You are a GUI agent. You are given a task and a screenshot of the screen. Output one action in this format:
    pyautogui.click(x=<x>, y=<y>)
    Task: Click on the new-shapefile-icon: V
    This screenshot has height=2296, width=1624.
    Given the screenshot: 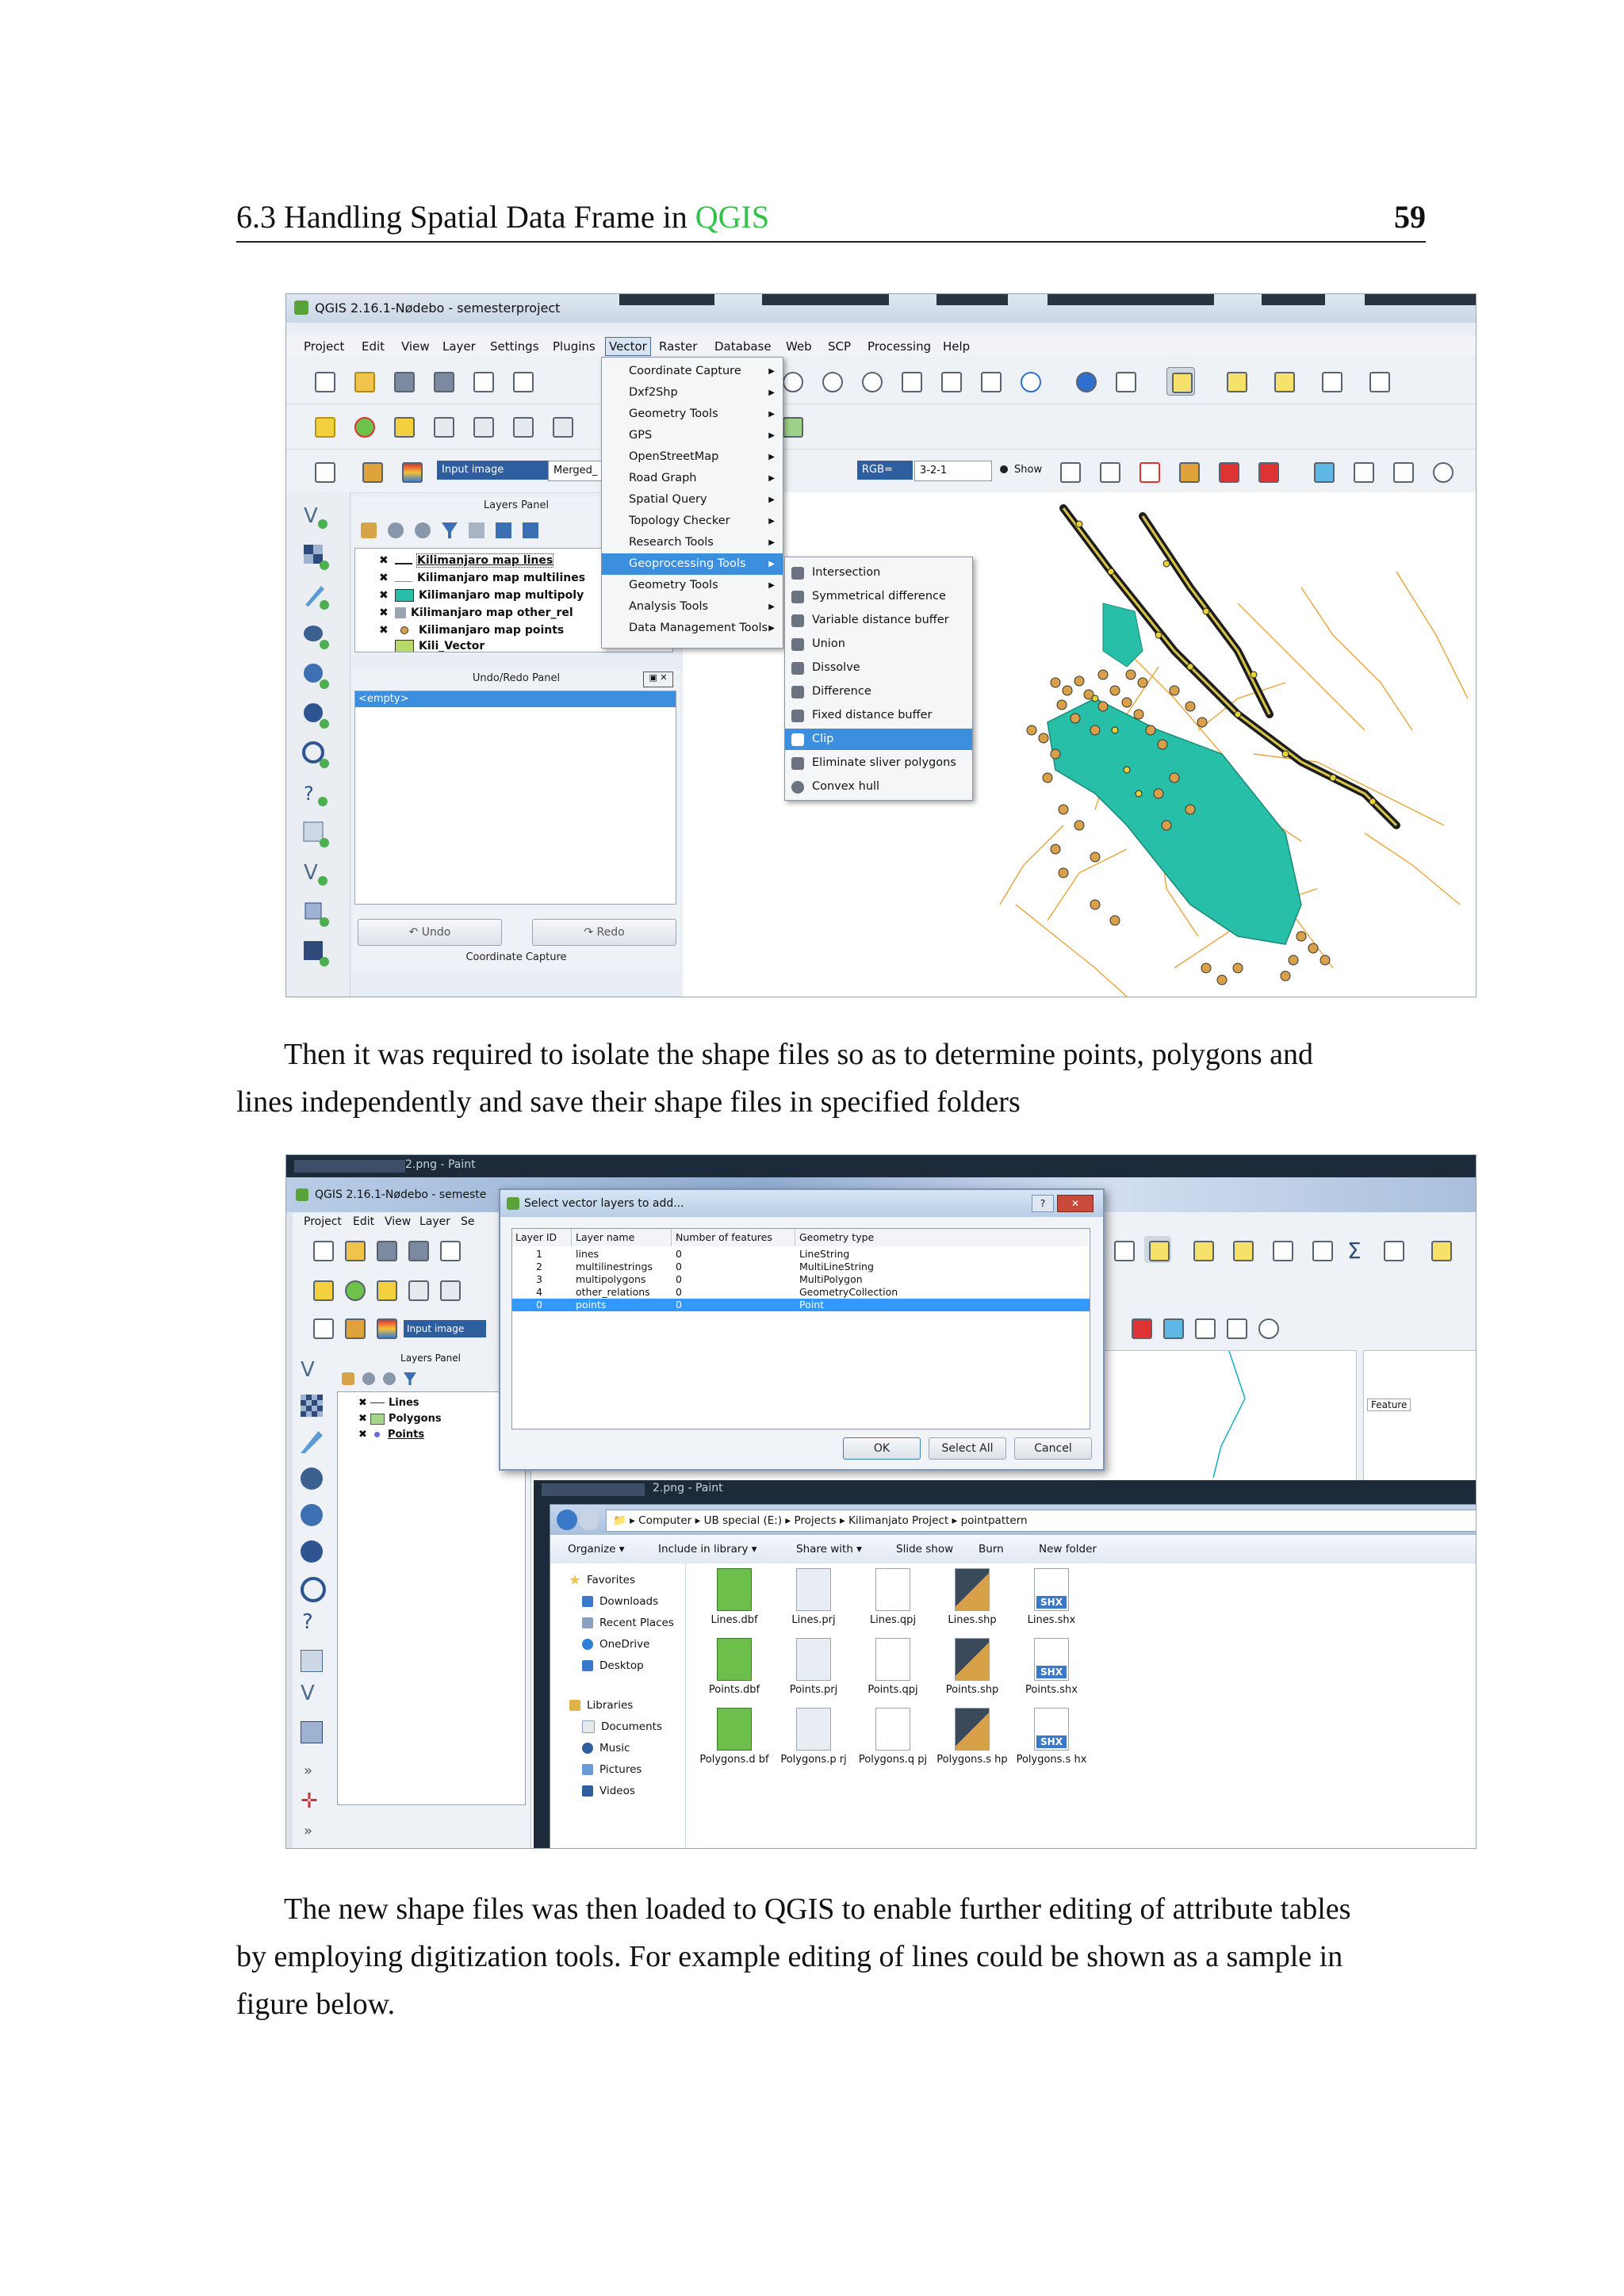 What is the action you would take?
    pyautogui.click(x=308, y=1694)
    